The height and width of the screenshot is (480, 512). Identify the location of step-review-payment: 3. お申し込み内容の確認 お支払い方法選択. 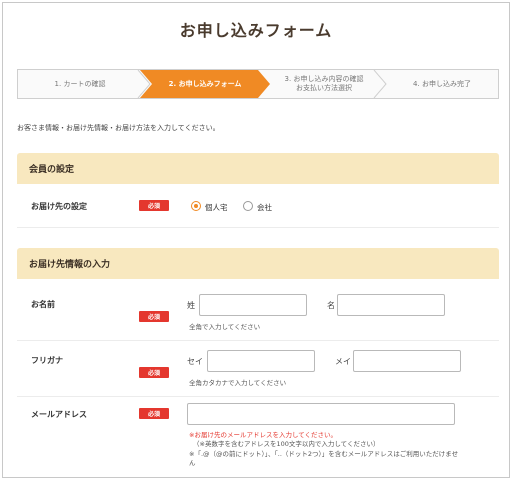
(324, 84).